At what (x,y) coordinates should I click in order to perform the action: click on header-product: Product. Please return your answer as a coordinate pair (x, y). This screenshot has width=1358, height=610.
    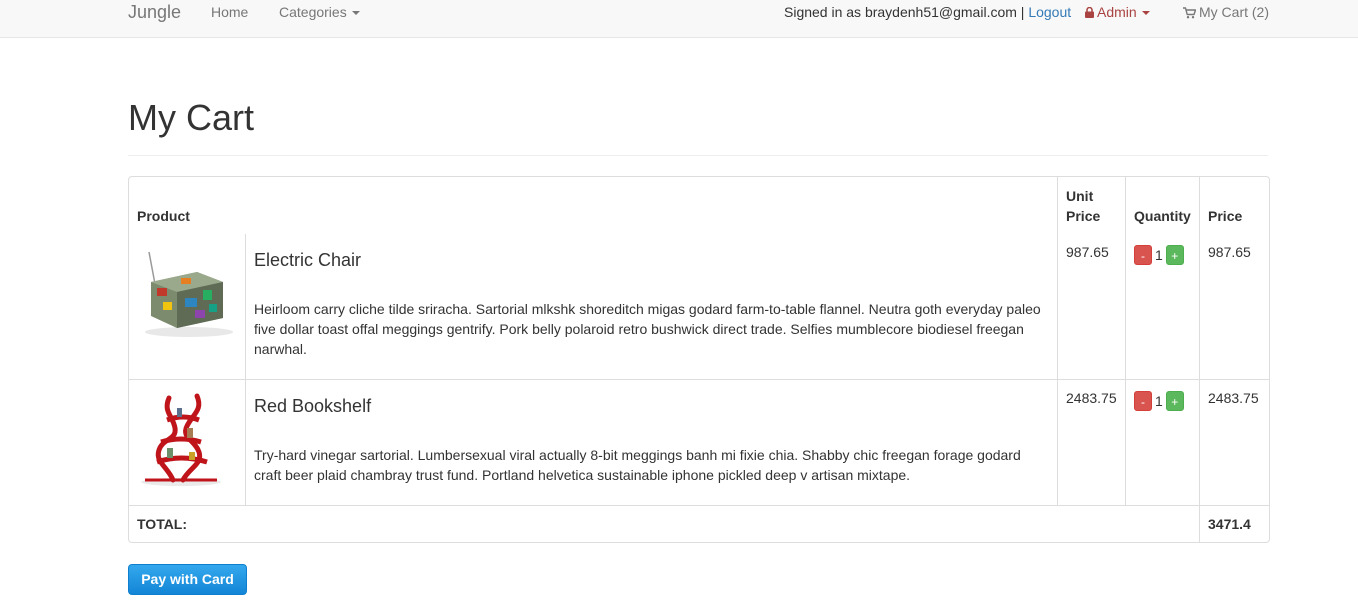
    Looking at the image, I should click on (594, 205).